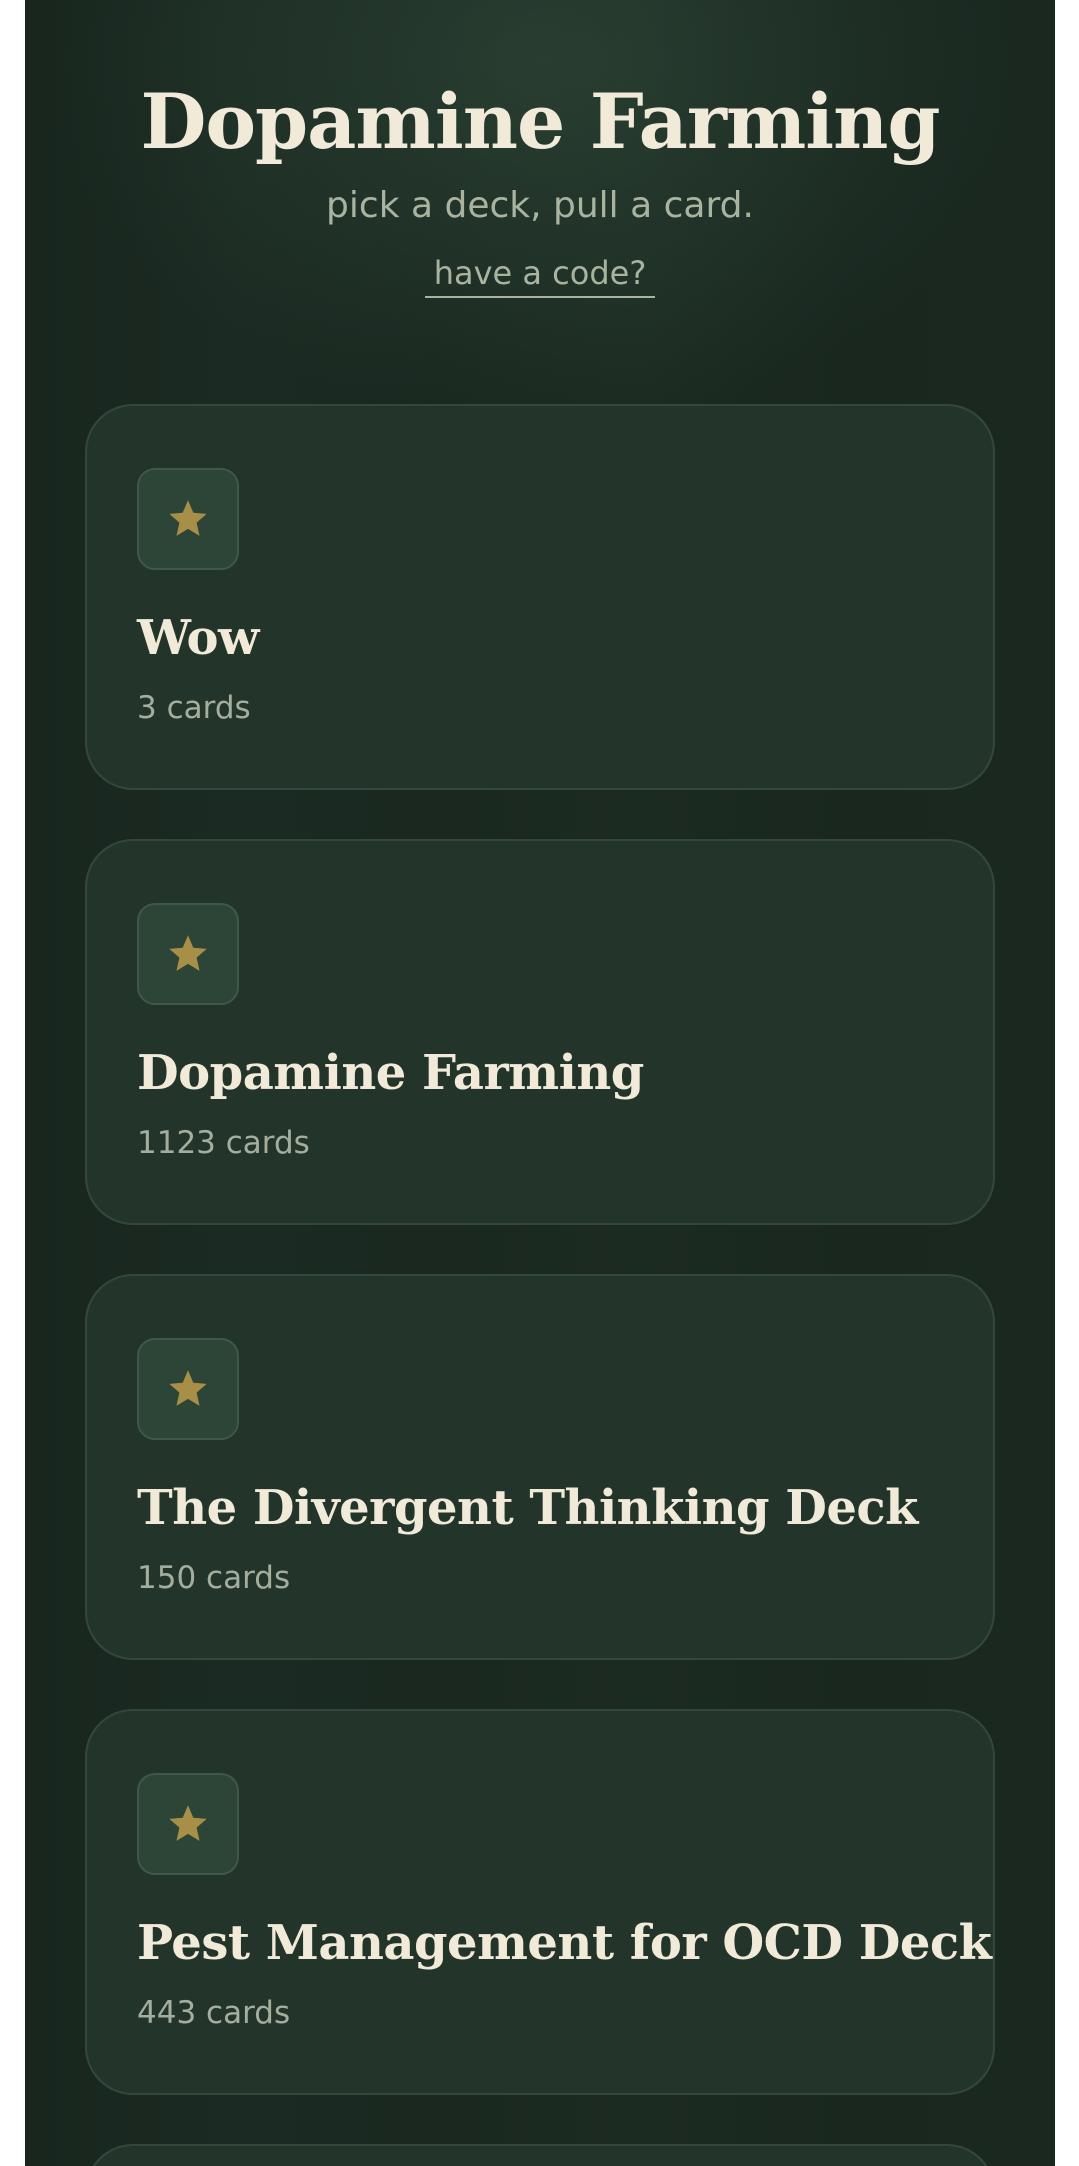 The image size is (1079, 2166). What do you see at coordinates (564, 1943) in the screenshot?
I see `deck-title: Pest Management for OCD Deck` at bounding box center [564, 1943].